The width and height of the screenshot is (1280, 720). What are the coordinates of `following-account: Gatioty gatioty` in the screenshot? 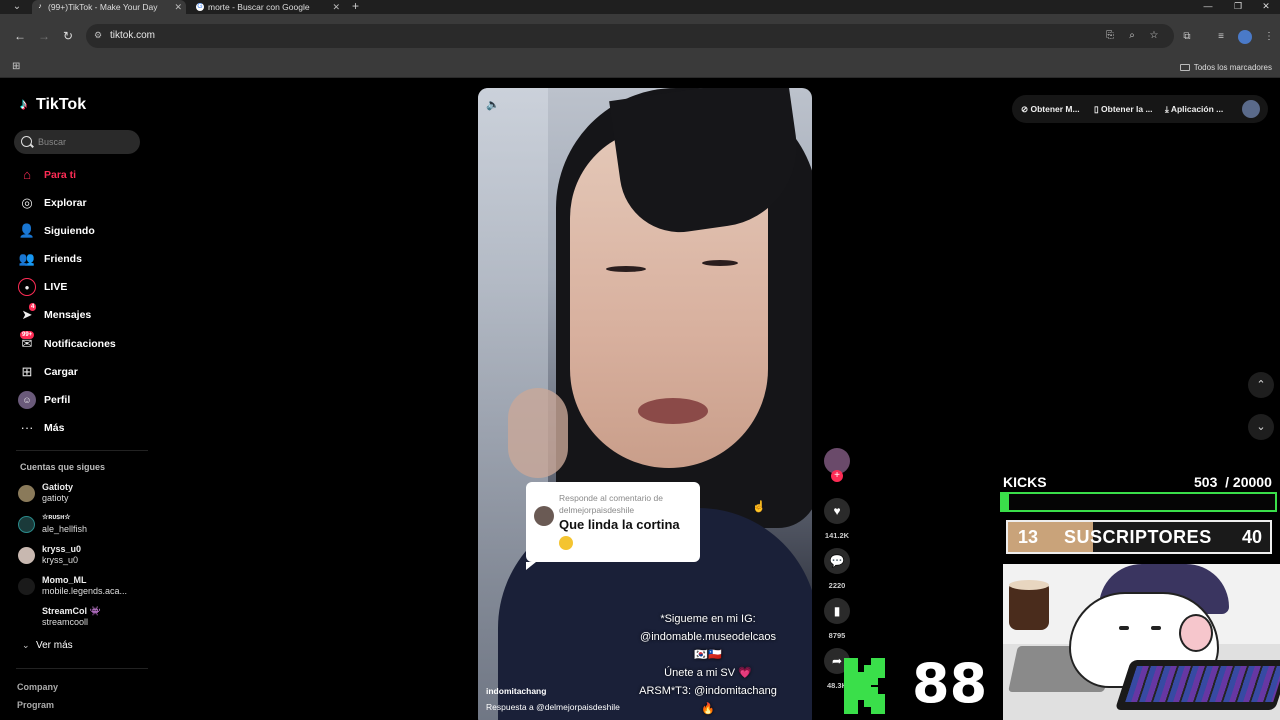 It's located at (83, 494).